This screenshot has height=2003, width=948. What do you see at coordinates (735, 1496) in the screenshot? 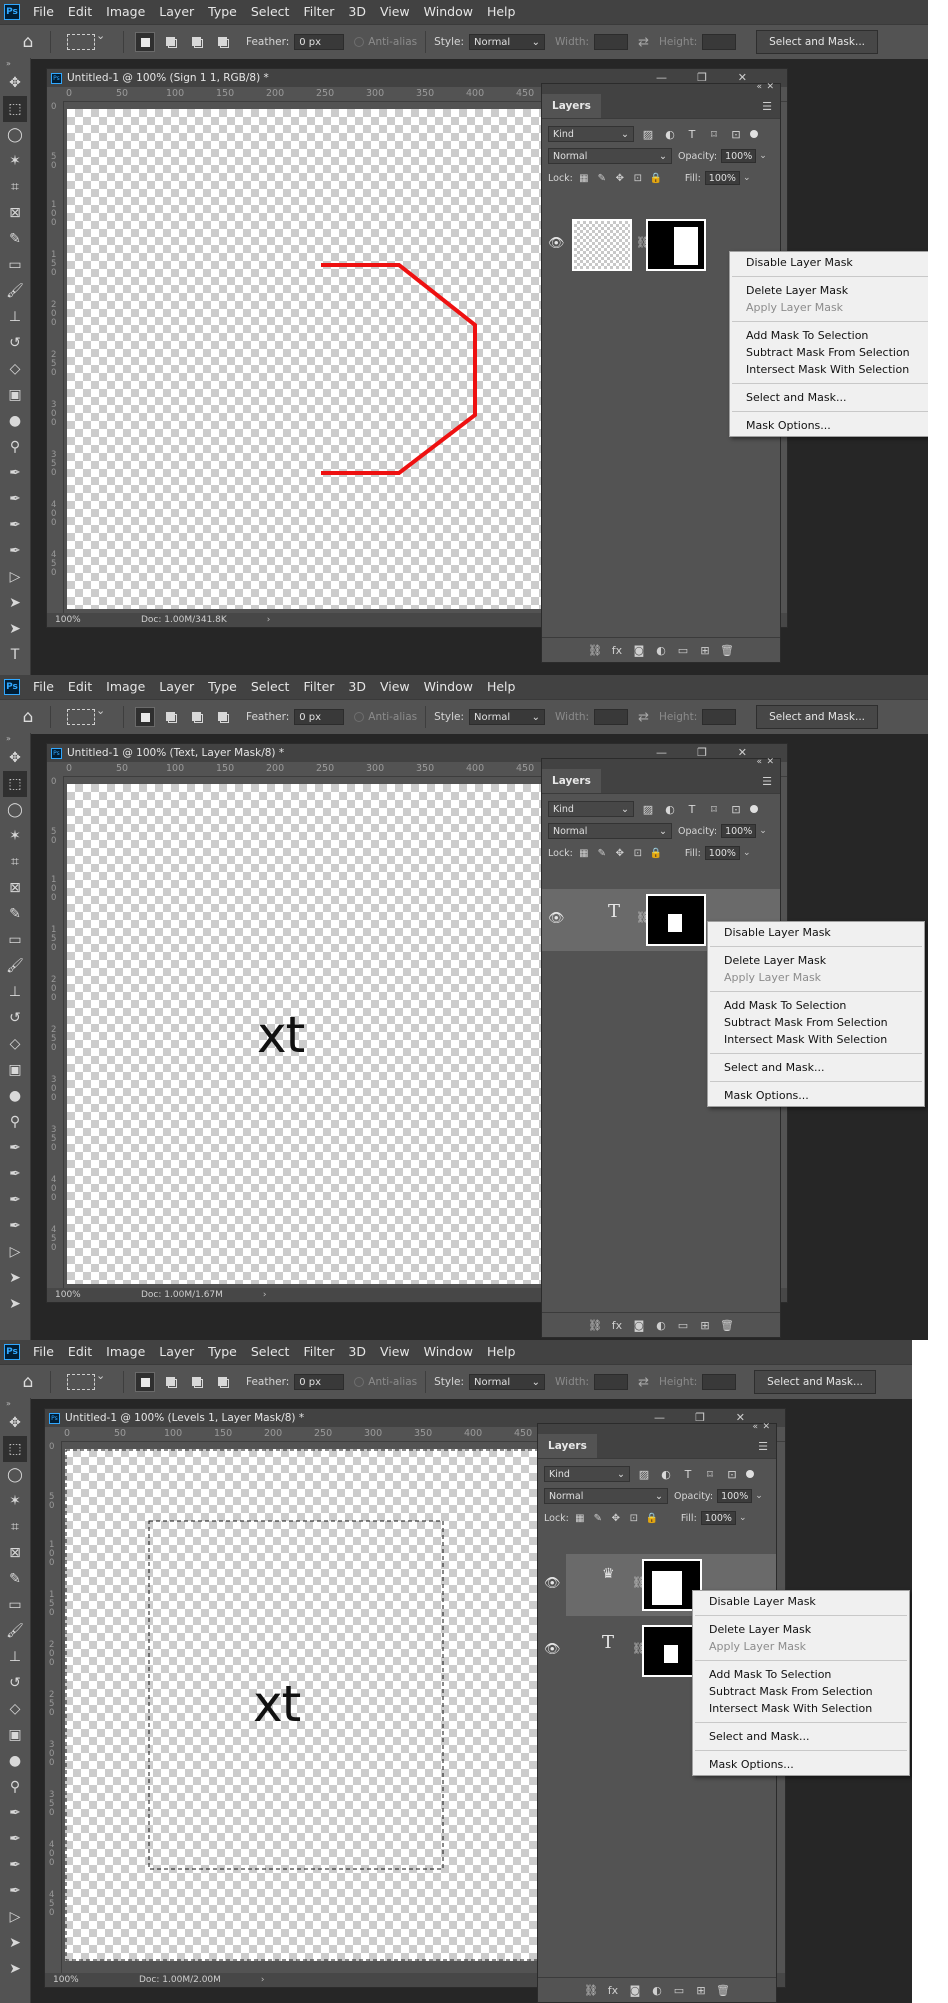
I see `opacity-input: 100%` at bounding box center [735, 1496].